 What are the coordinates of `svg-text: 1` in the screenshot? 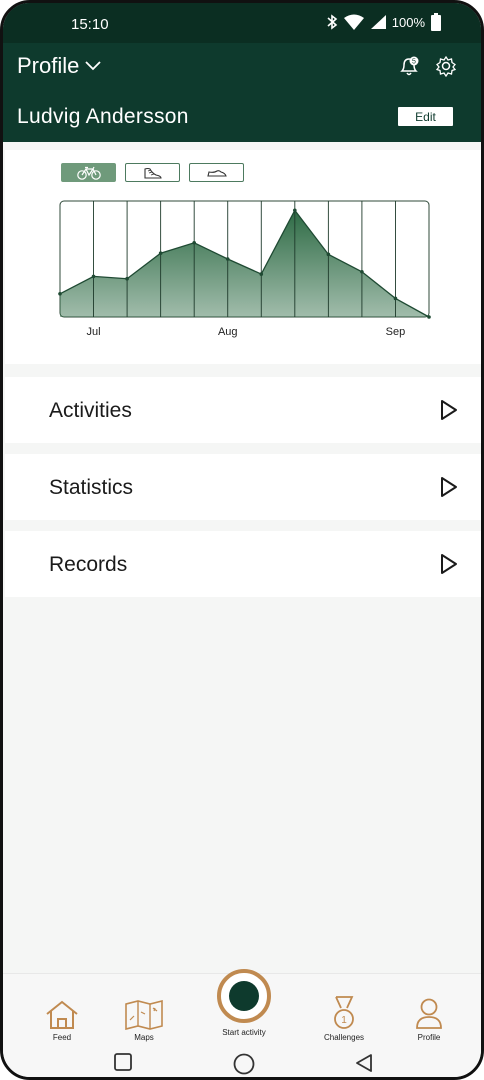 It's located at (344, 1020).